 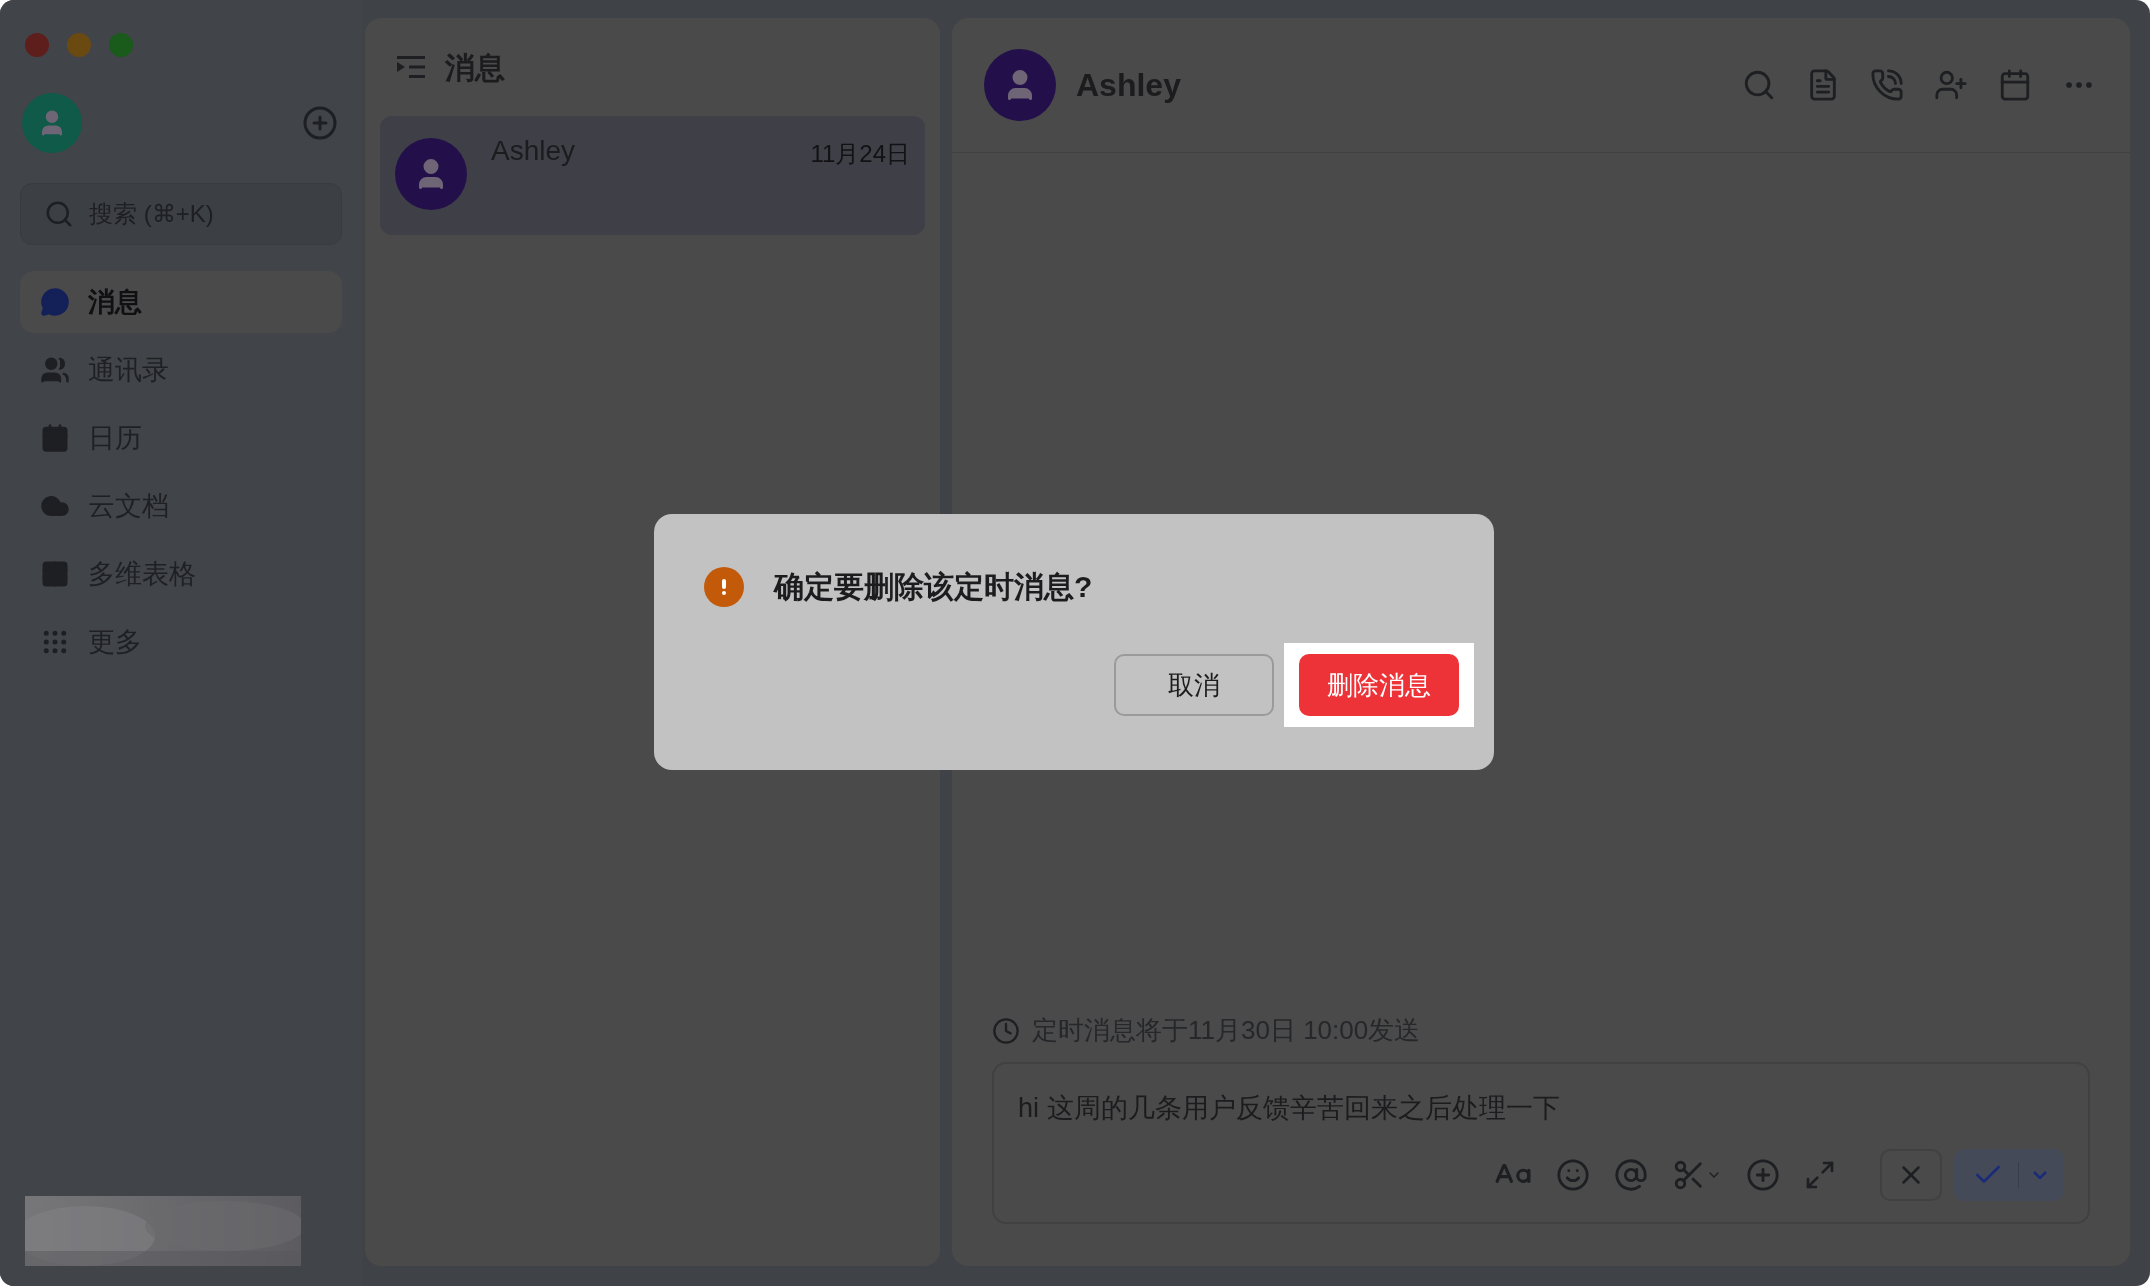 I want to click on nav-item: 消息, so click(x=181, y=302).